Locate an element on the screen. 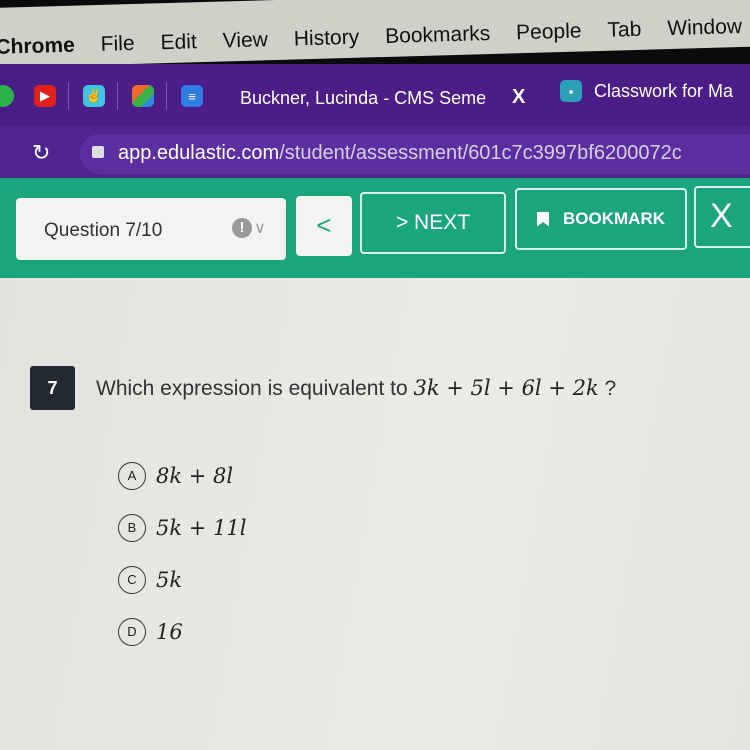 The image size is (750, 750). answer-option-a: A 8k + 8l is located at coordinates (182, 476).